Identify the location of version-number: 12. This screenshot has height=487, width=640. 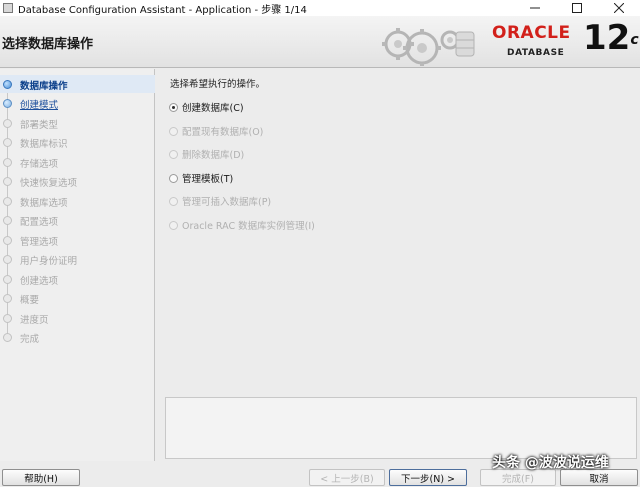
(607, 38).